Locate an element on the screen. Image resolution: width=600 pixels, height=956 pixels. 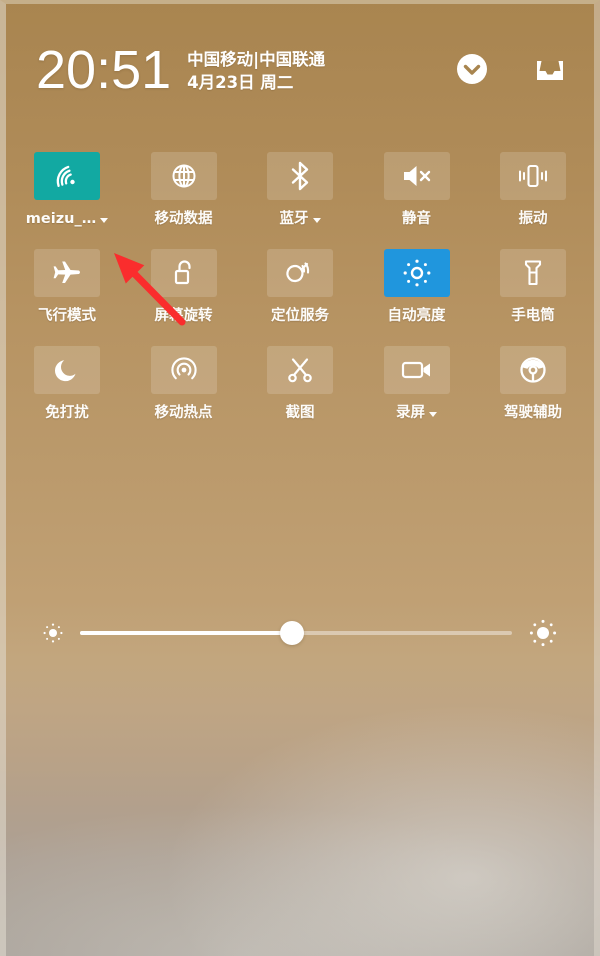
location-icon is located at coordinates (300, 273).